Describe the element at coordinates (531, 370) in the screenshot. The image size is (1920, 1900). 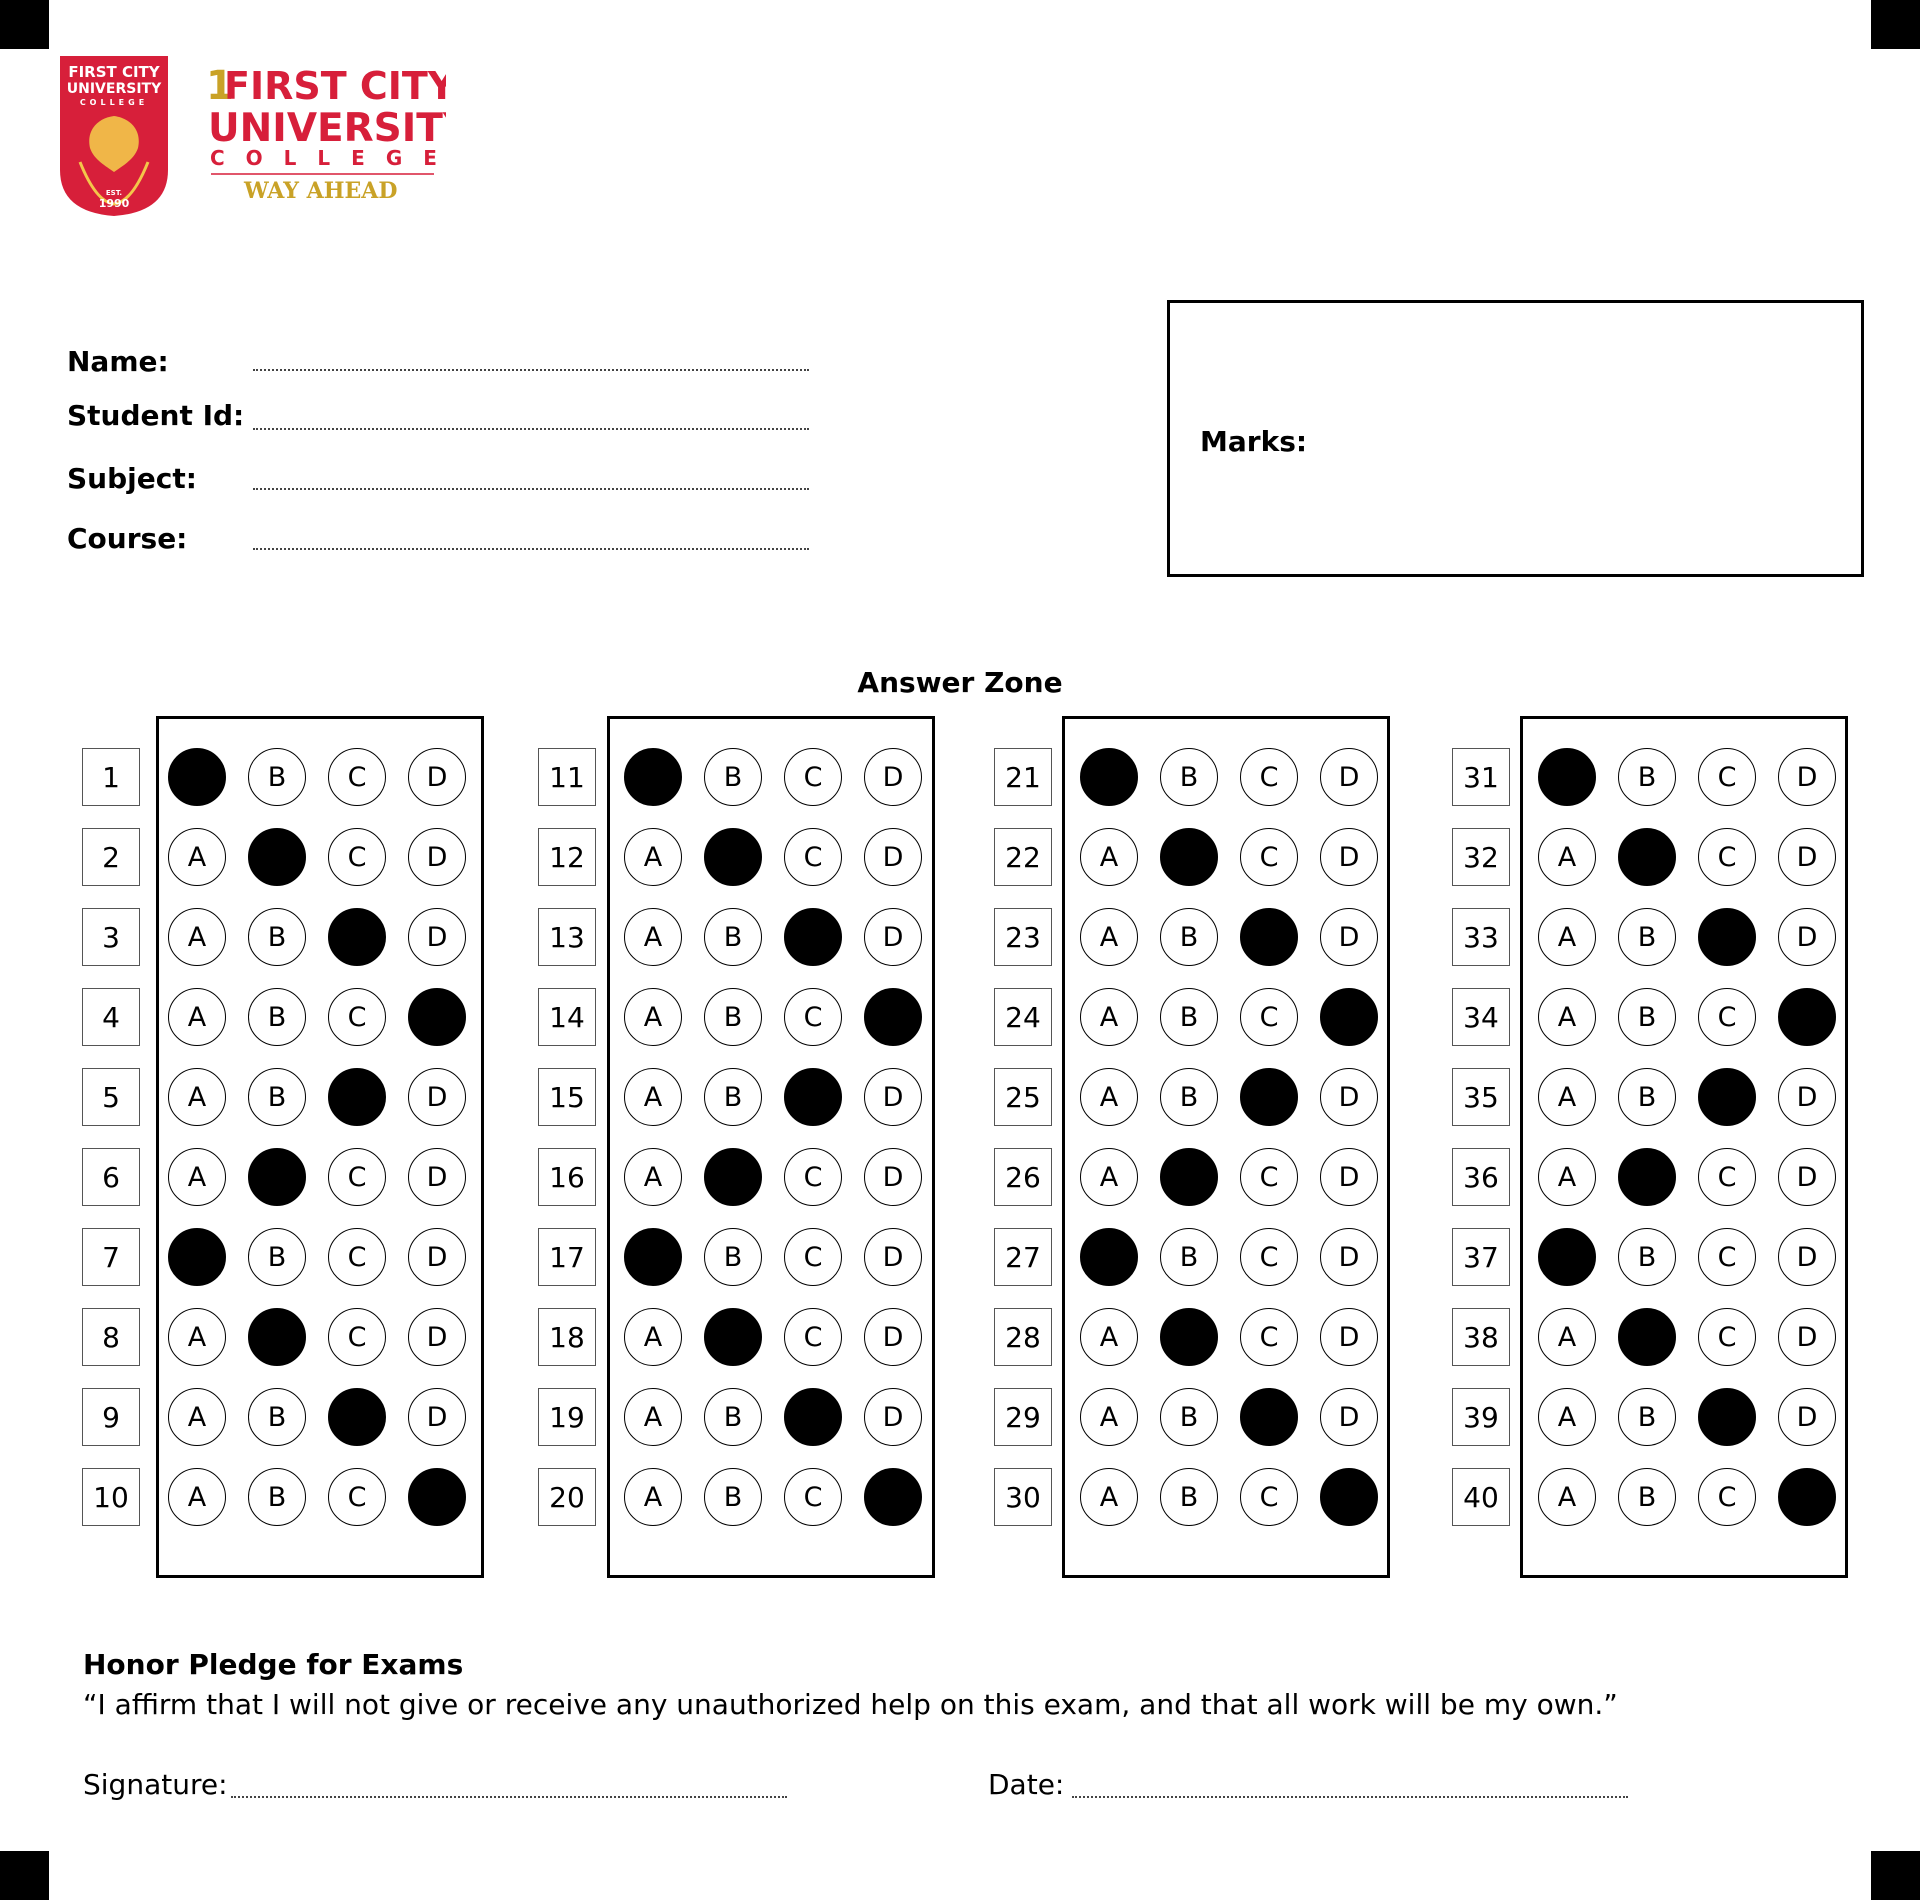
I see `name-field` at that location.